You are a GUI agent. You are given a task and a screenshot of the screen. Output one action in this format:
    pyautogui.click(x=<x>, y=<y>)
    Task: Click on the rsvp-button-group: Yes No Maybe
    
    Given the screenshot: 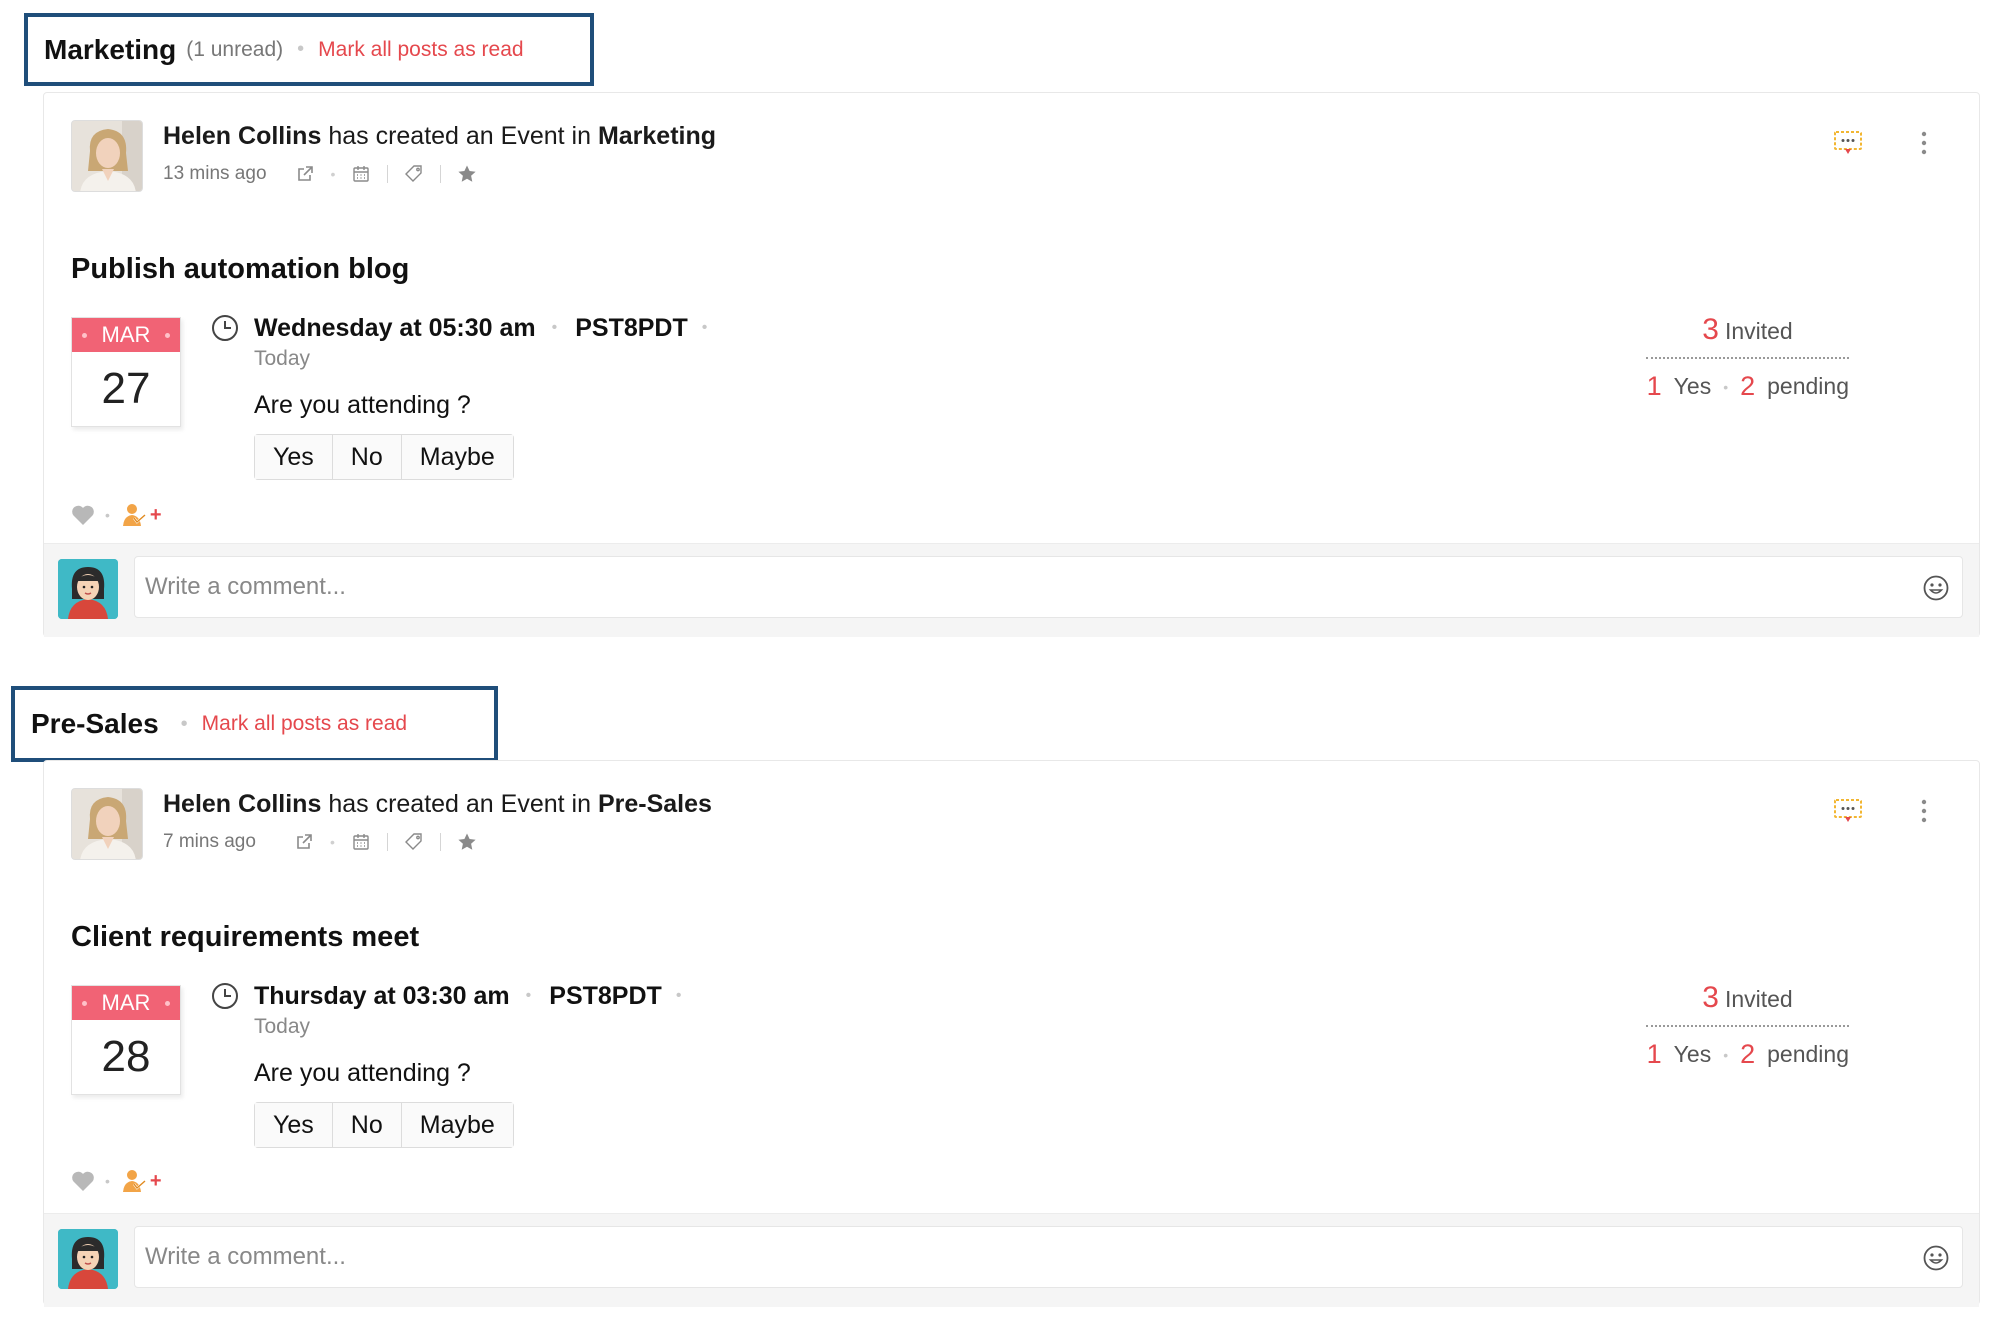 What is the action you would take?
    pyautogui.click(x=384, y=457)
    